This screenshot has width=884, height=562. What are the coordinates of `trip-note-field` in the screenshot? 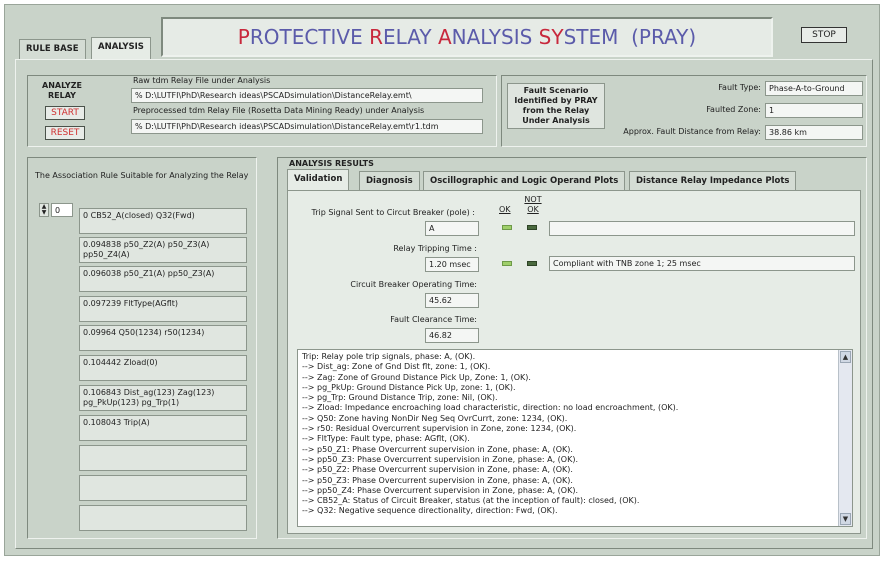 It's located at (702, 228).